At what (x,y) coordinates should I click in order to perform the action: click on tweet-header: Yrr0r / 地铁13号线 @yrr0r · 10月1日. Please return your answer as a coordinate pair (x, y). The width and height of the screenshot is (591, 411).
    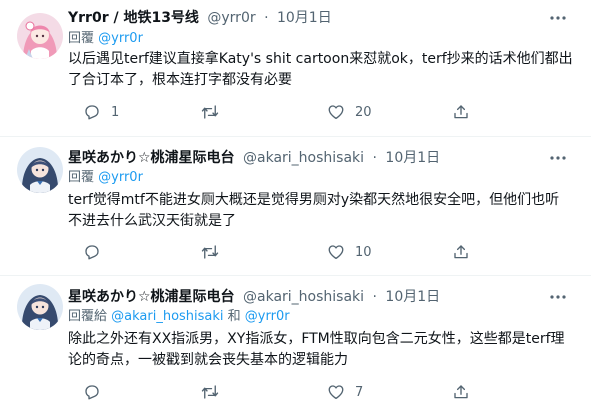
    Looking at the image, I should click on (200, 18).